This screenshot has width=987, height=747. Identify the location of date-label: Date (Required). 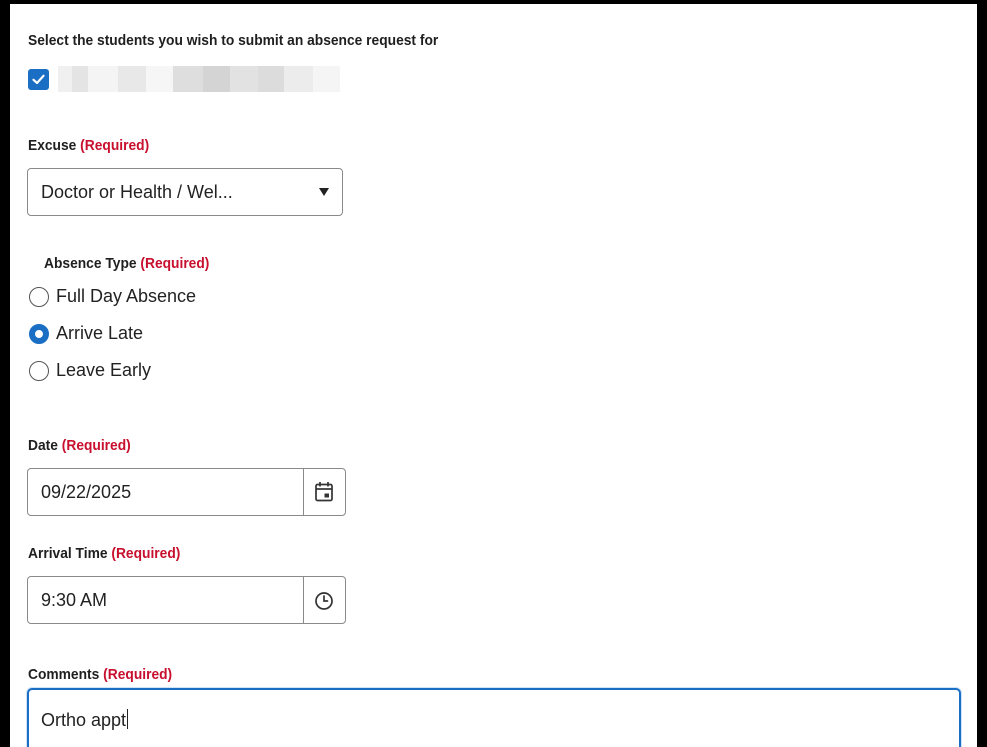
(79, 445).